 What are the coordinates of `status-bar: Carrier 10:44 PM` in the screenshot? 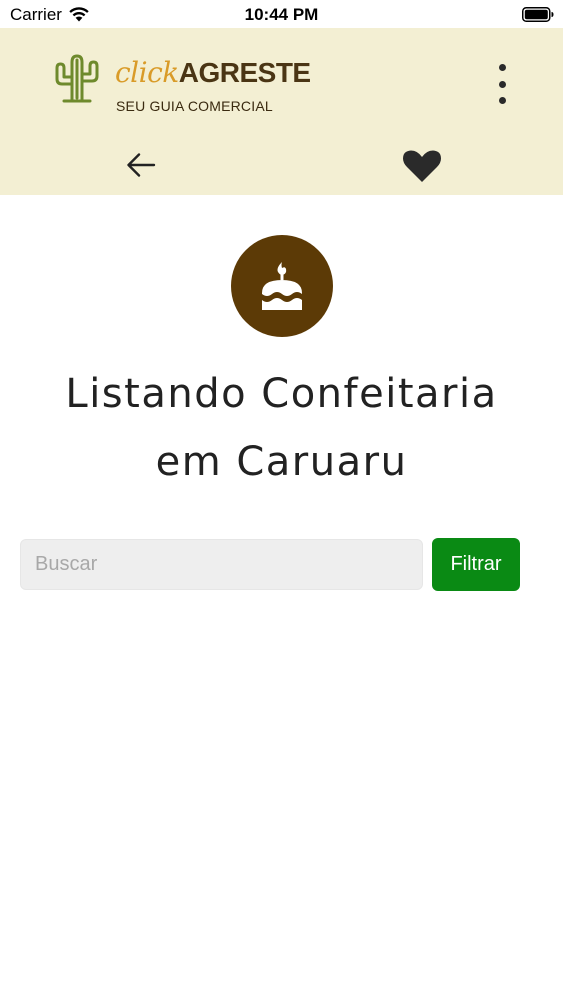 It's located at (281, 14).